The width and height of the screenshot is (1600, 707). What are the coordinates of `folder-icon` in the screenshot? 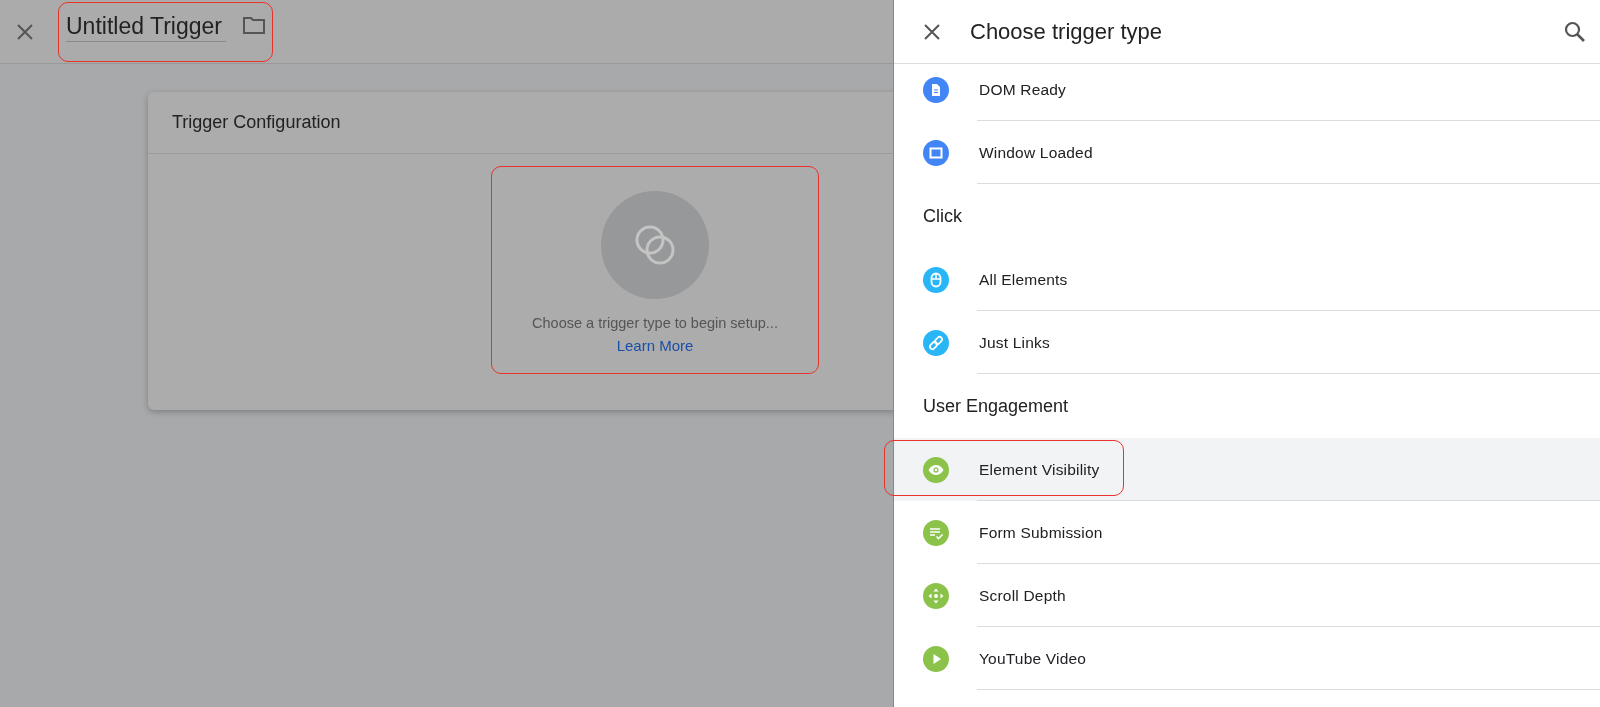 It's located at (253, 24).